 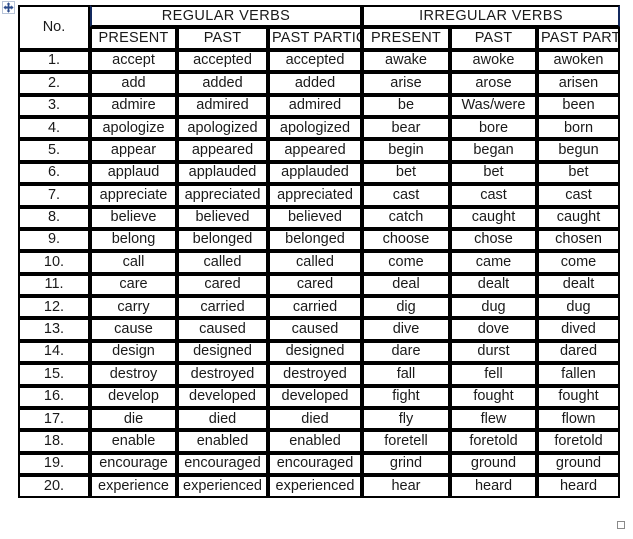 I want to click on cell-regular-past-participle: apologized, so click(x=315, y=128).